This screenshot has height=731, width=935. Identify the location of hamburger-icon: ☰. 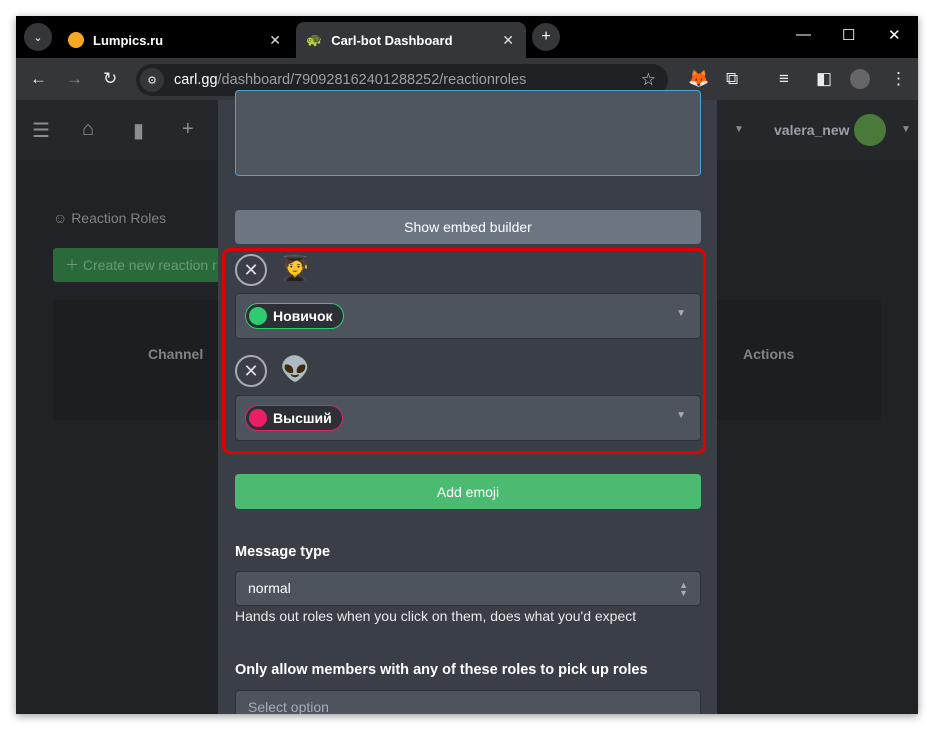
(41, 130).